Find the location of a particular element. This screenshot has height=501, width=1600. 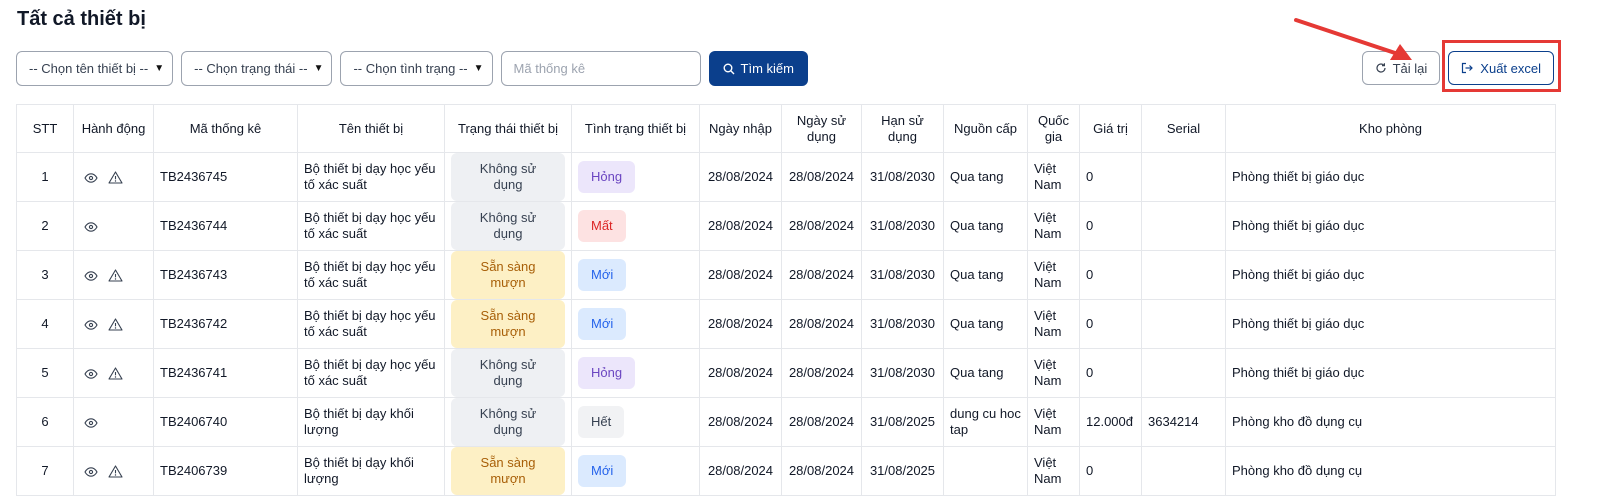

reload-button-label: Tải lại is located at coordinates (1410, 68).